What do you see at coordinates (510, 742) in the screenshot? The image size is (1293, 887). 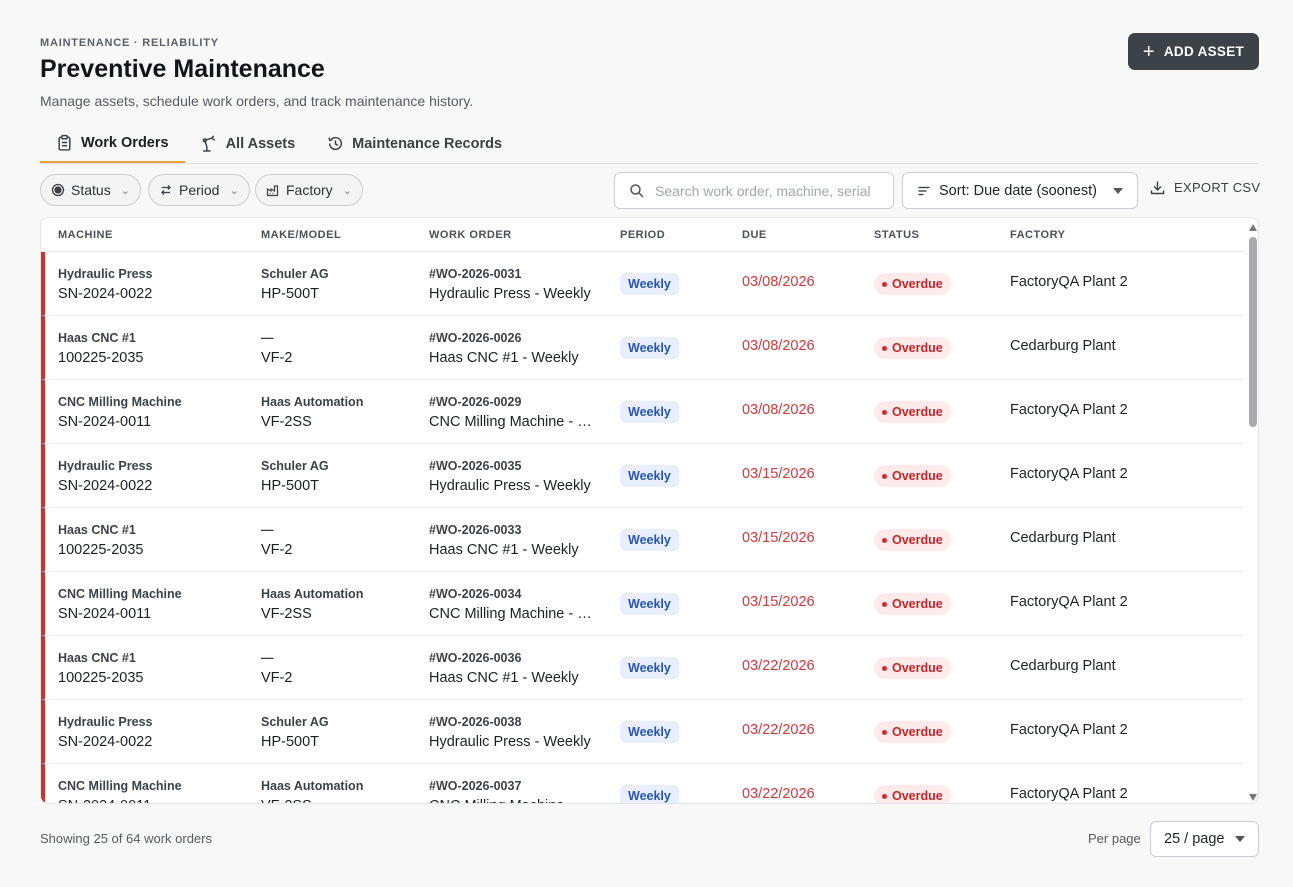 I see `work-order-name: Hydraulic Press - Weekly` at bounding box center [510, 742].